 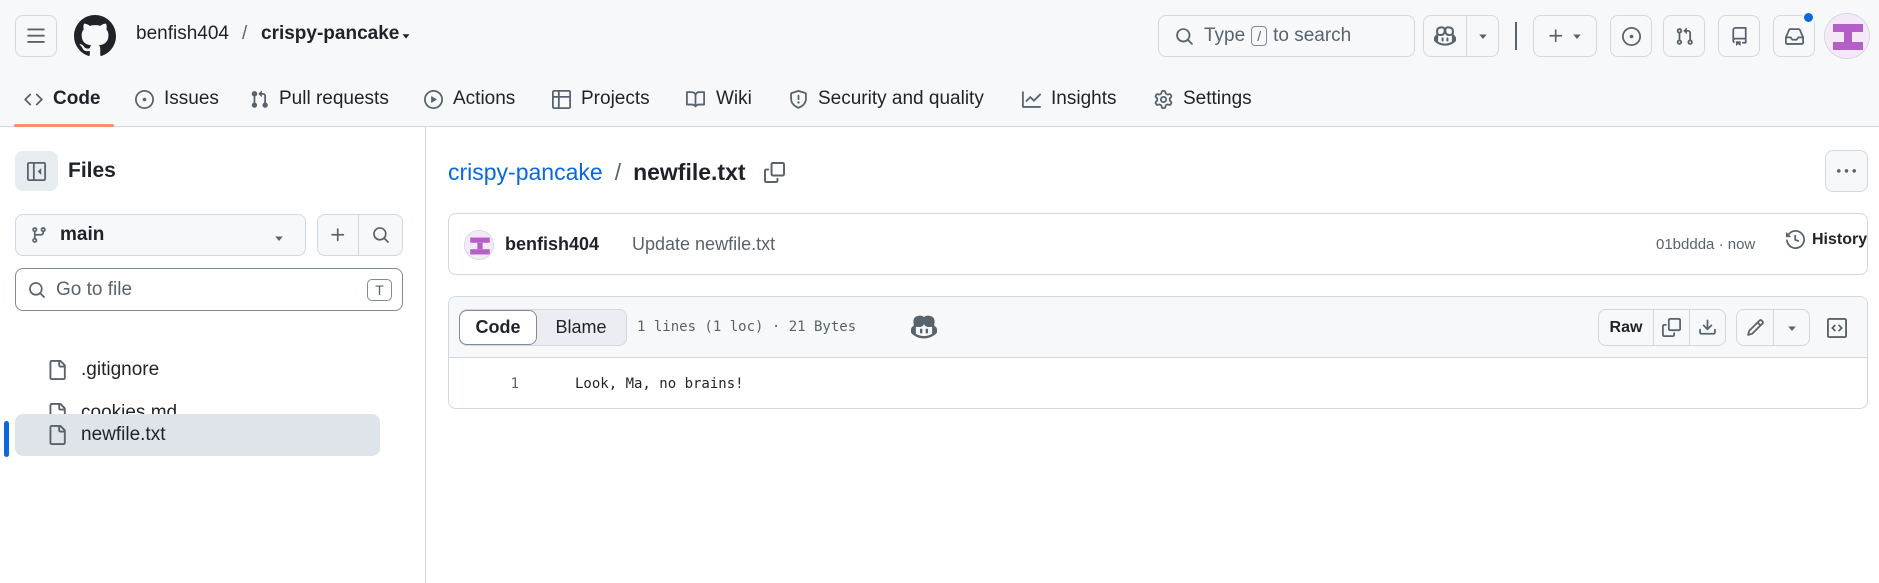 What do you see at coordinates (1312, 35) in the screenshot?
I see `search-suffix: to search` at bounding box center [1312, 35].